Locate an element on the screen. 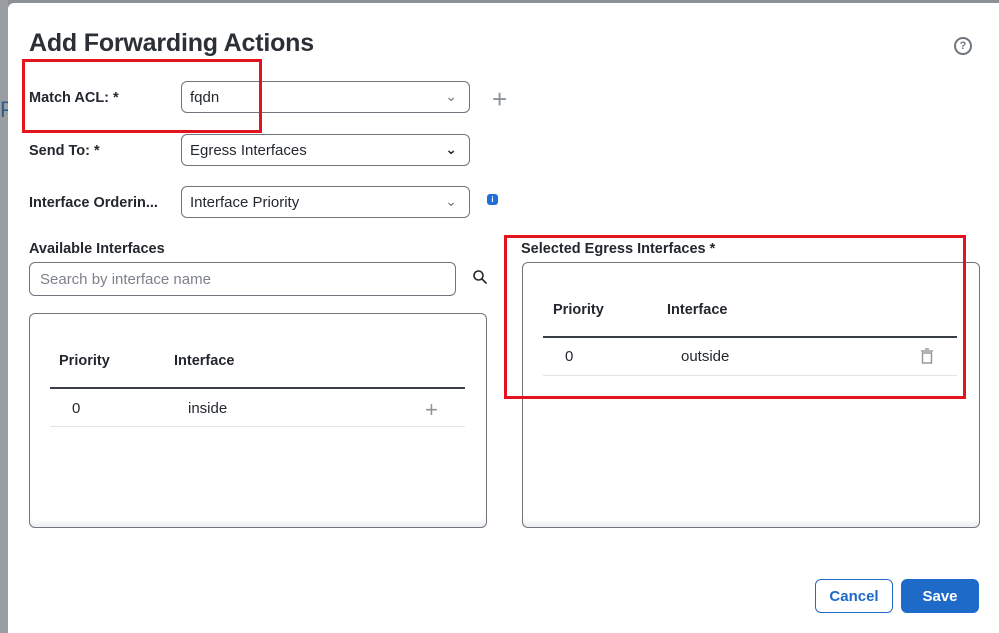  available-interfaces-title: Available Interfaces is located at coordinates (97, 249).